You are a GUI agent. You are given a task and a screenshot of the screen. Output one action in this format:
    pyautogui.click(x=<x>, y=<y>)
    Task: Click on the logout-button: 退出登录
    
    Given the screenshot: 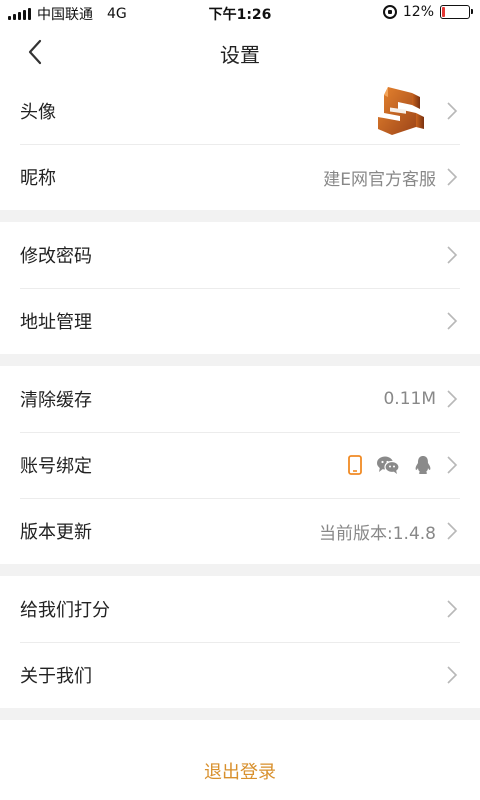 What is the action you would take?
    pyautogui.click(x=240, y=771)
    